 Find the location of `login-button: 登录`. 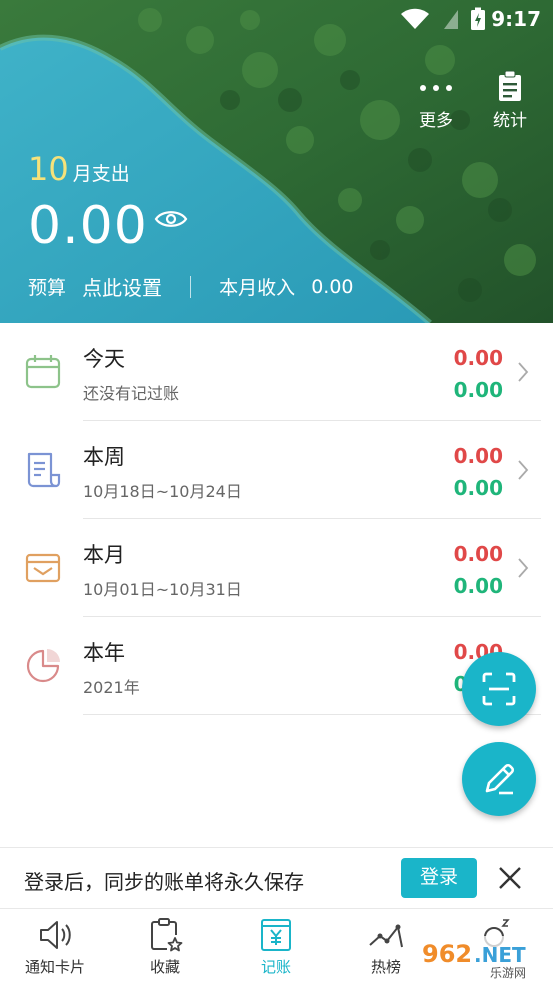

login-button: 登录 is located at coordinates (439, 878).